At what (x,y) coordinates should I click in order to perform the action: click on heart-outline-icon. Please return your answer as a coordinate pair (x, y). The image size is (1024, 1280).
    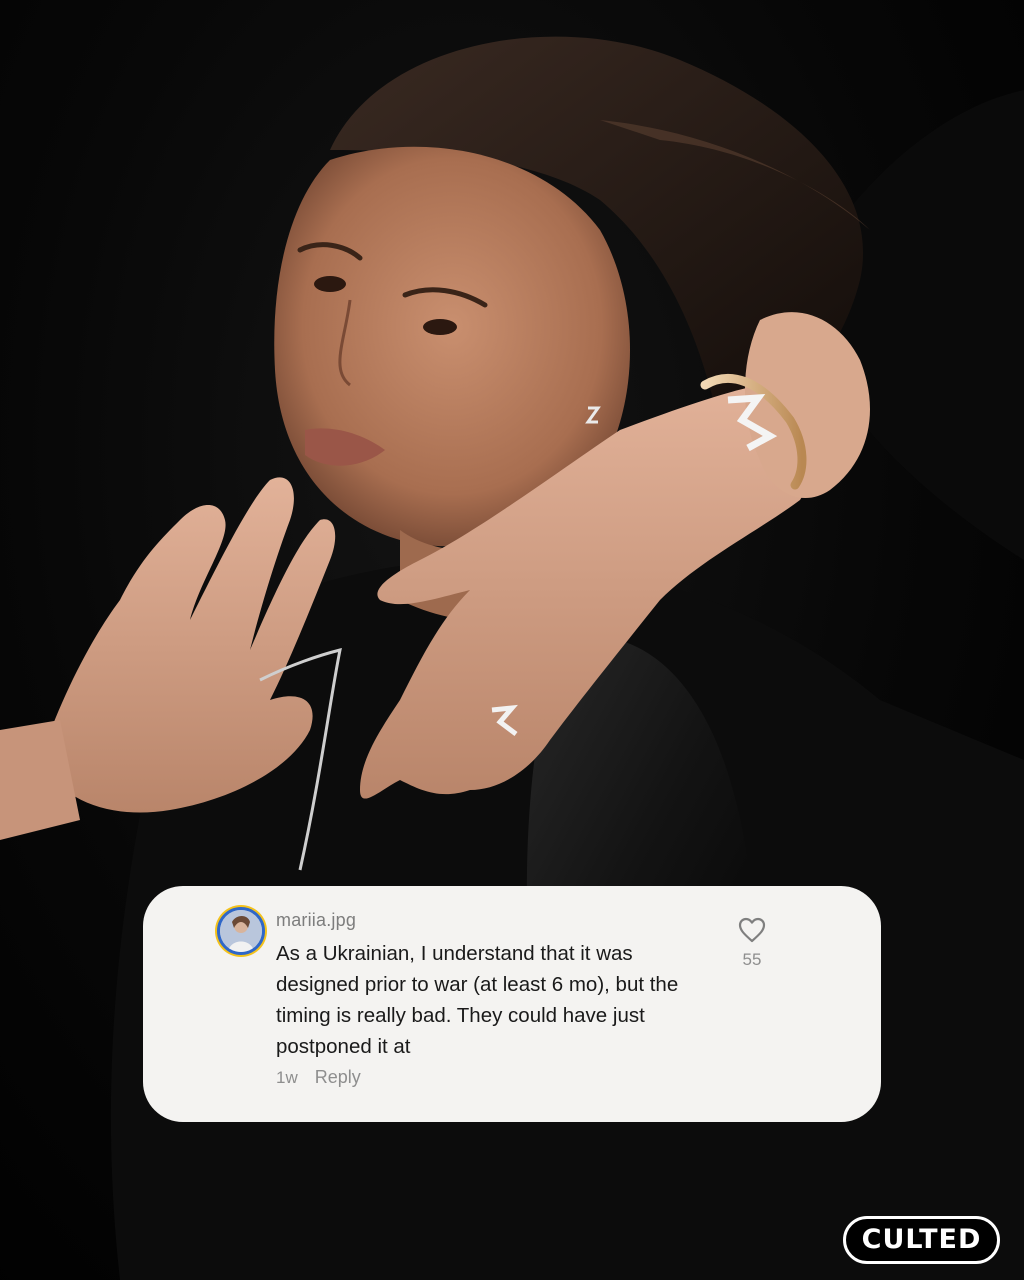
    Looking at the image, I should click on (752, 930).